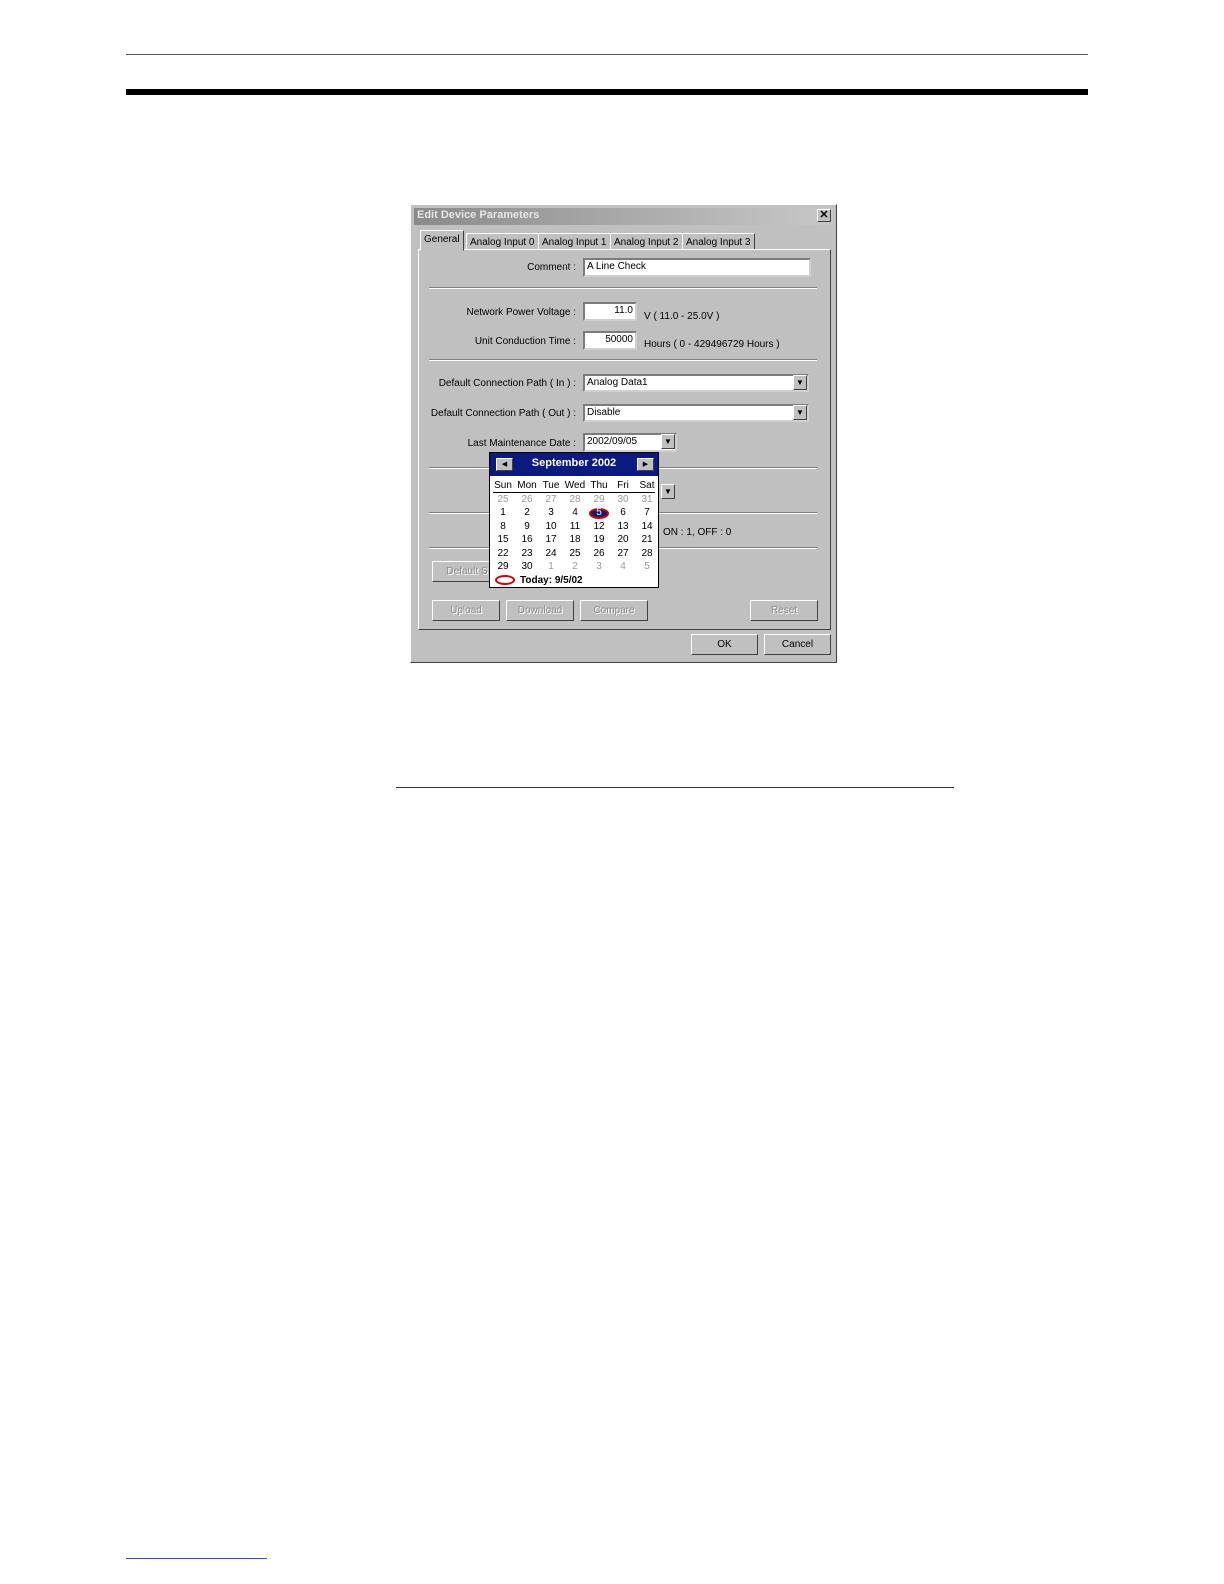  What do you see at coordinates (599, 485) in the screenshot?
I see `weekday-label: Thu` at bounding box center [599, 485].